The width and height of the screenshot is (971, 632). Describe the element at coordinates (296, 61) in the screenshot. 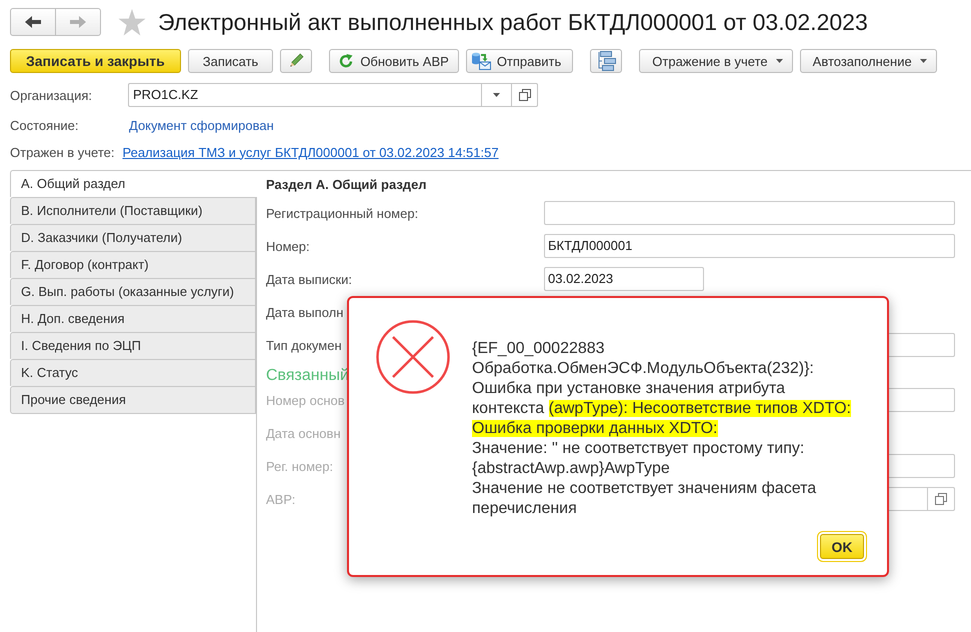

I see `edit-button` at that location.